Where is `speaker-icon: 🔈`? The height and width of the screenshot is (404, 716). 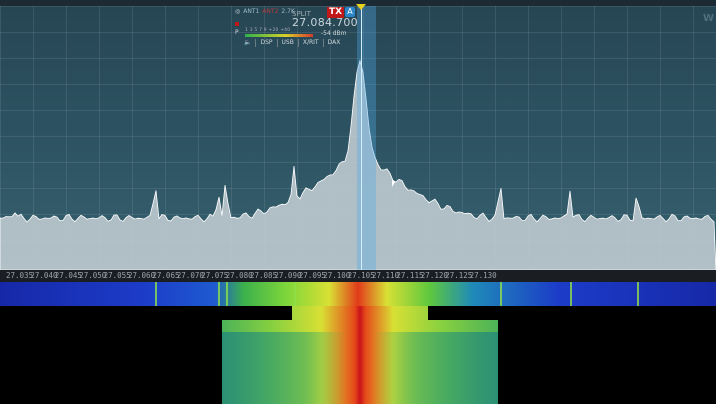
speaker-icon: 🔈 is located at coordinates (247, 43).